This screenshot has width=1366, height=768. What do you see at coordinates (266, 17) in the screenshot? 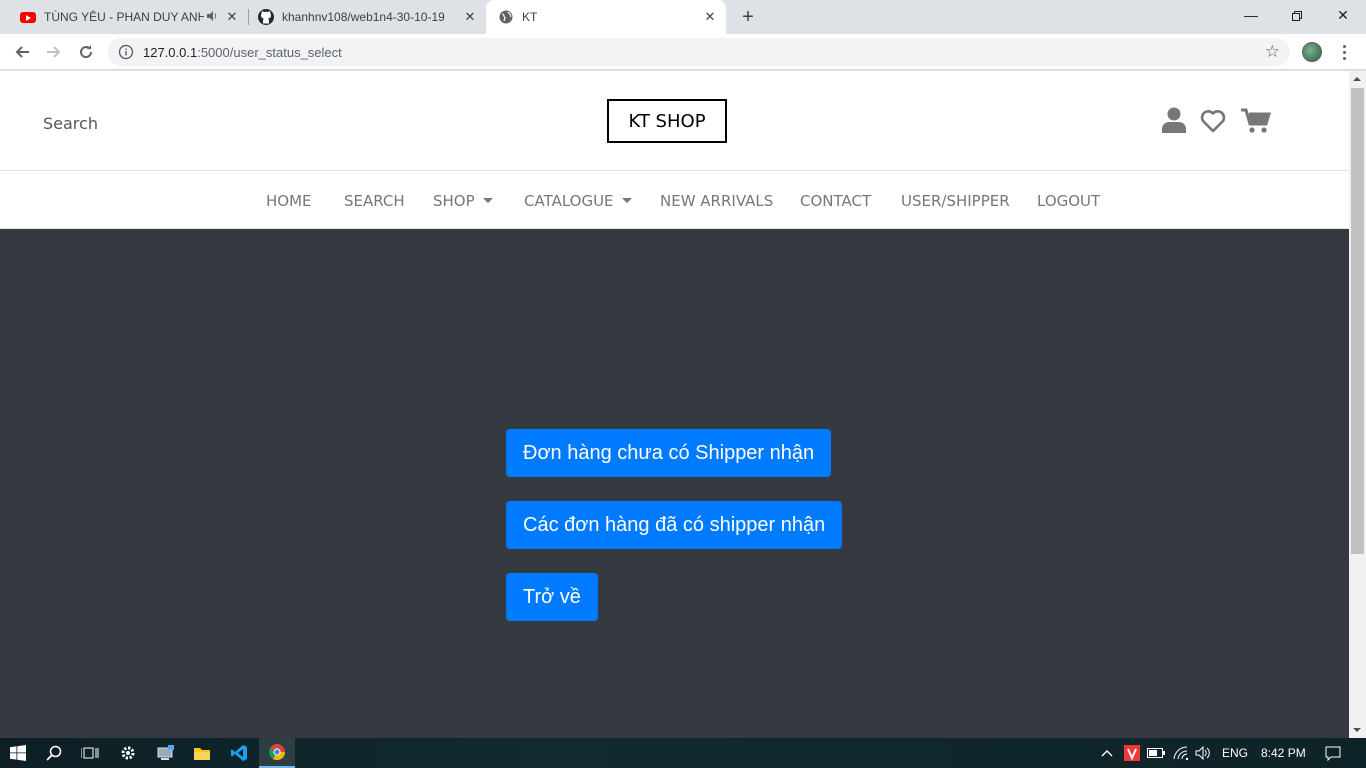
I see `github-icon` at bounding box center [266, 17].